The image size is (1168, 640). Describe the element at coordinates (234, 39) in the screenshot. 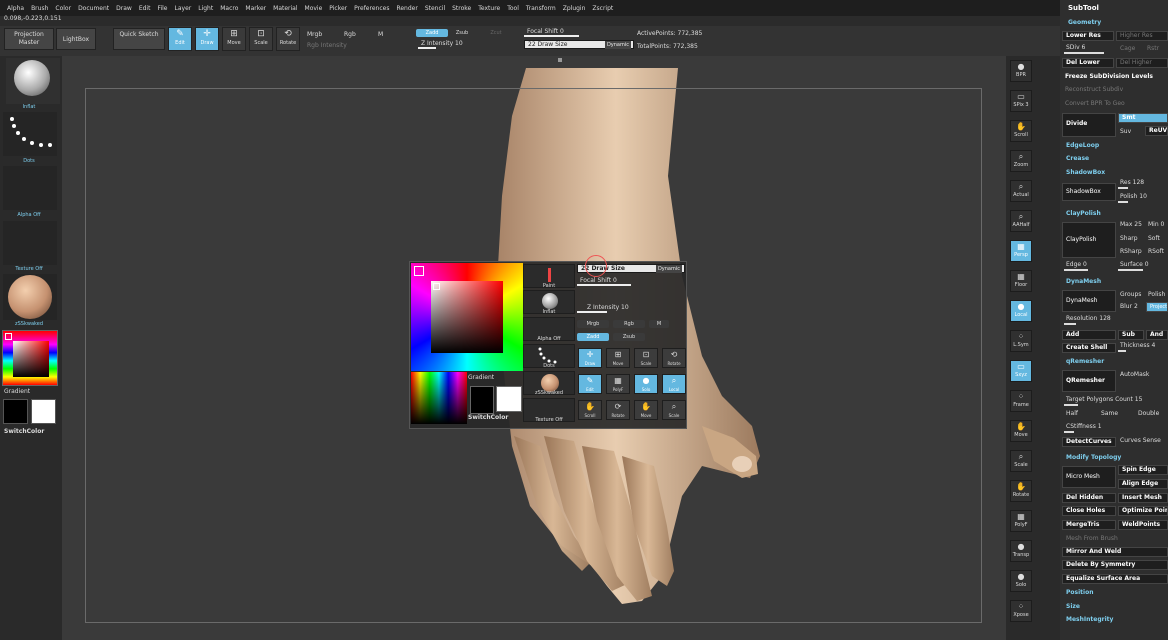

I see `move-button: ⊞ Move` at that location.